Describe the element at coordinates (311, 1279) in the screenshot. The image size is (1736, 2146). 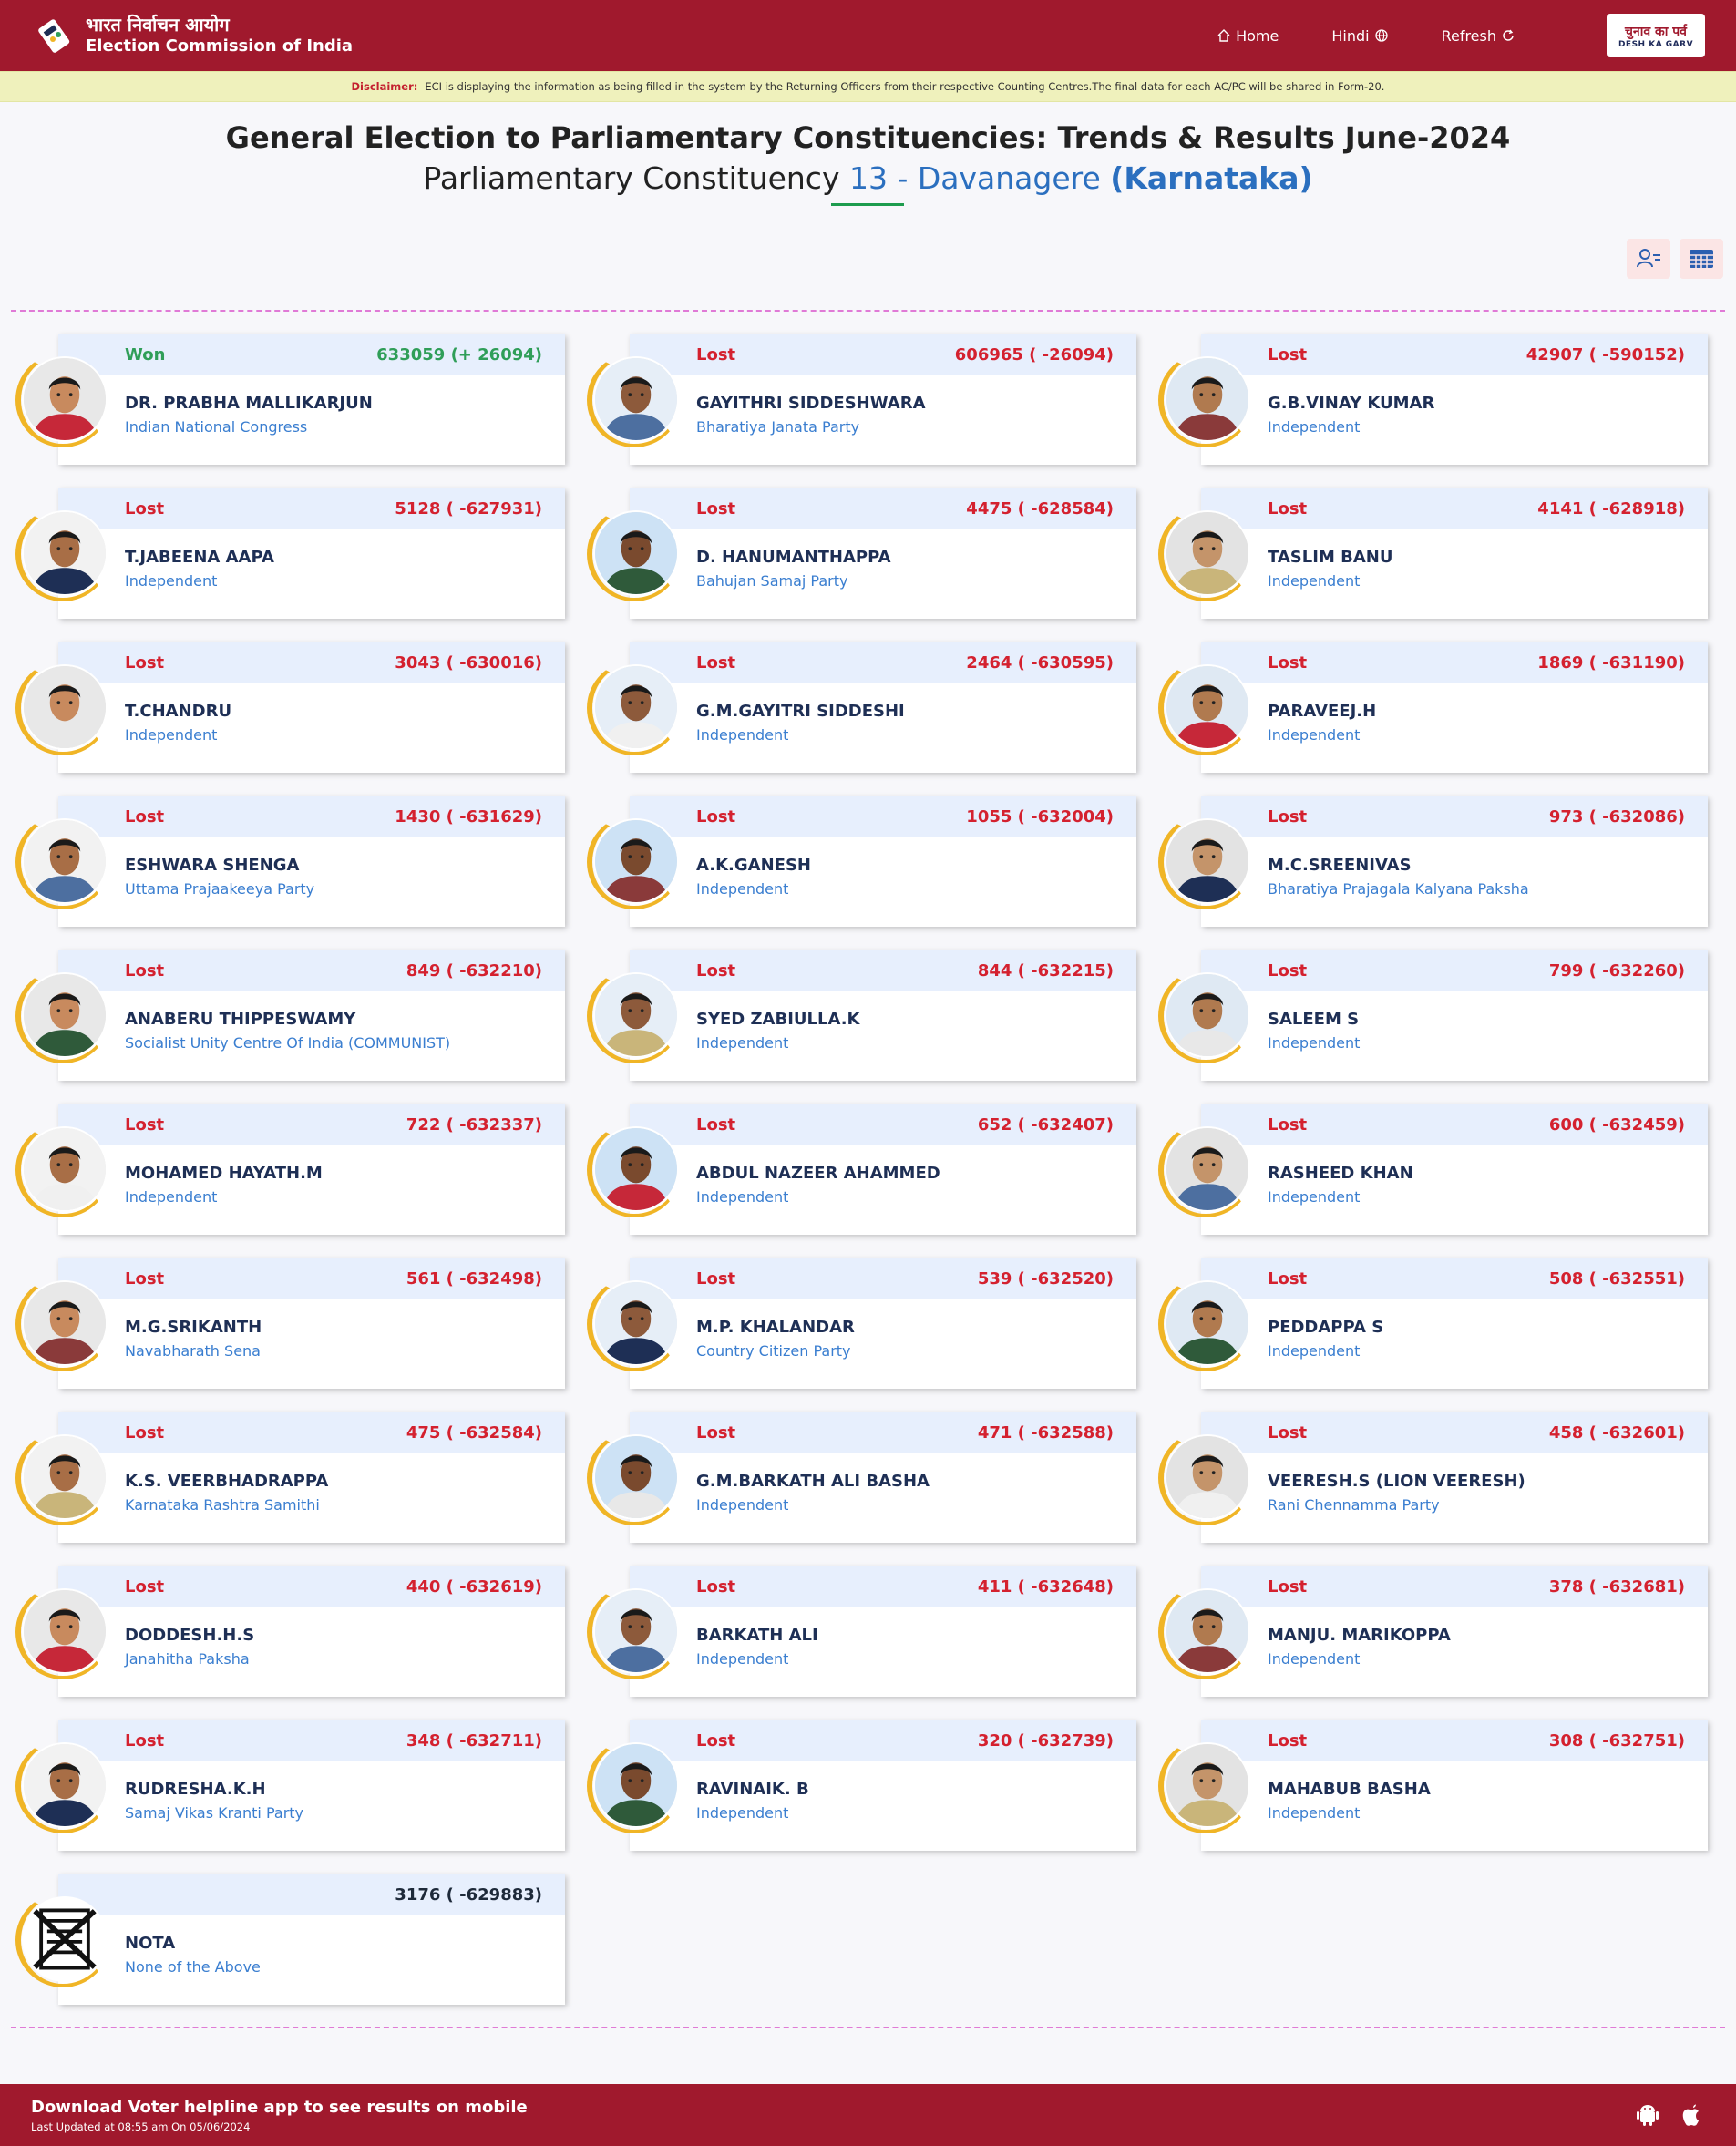
I see `card-header: Lost 561 ( -632498)` at that location.